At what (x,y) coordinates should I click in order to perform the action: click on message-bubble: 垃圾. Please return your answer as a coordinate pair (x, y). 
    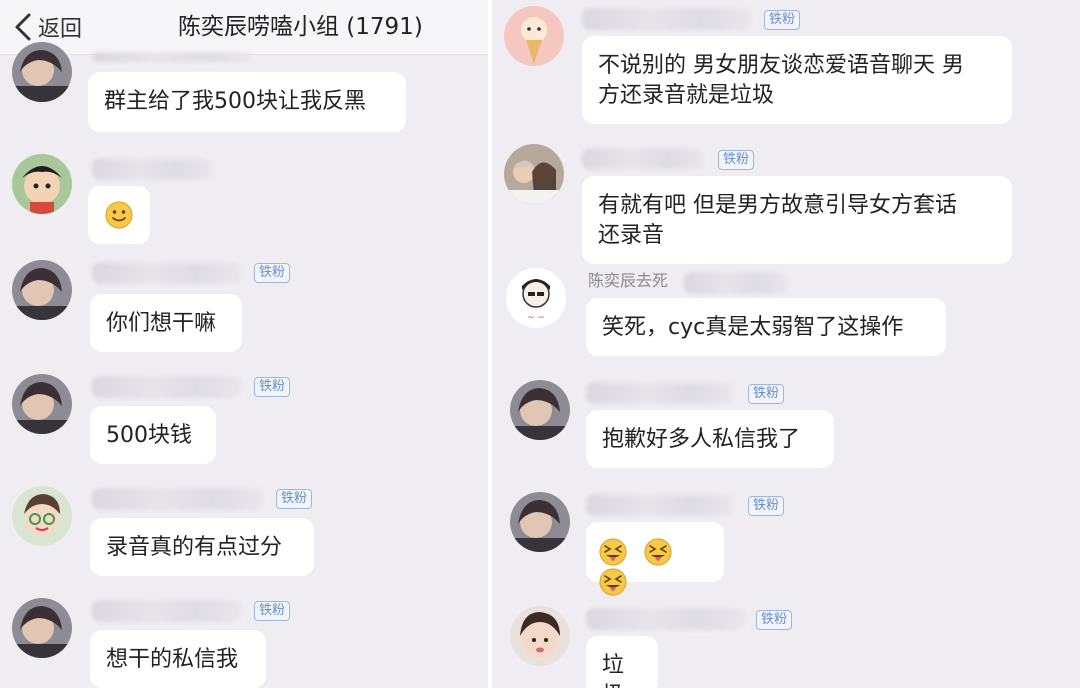
    Looking at the image, I should click on (622, 662).